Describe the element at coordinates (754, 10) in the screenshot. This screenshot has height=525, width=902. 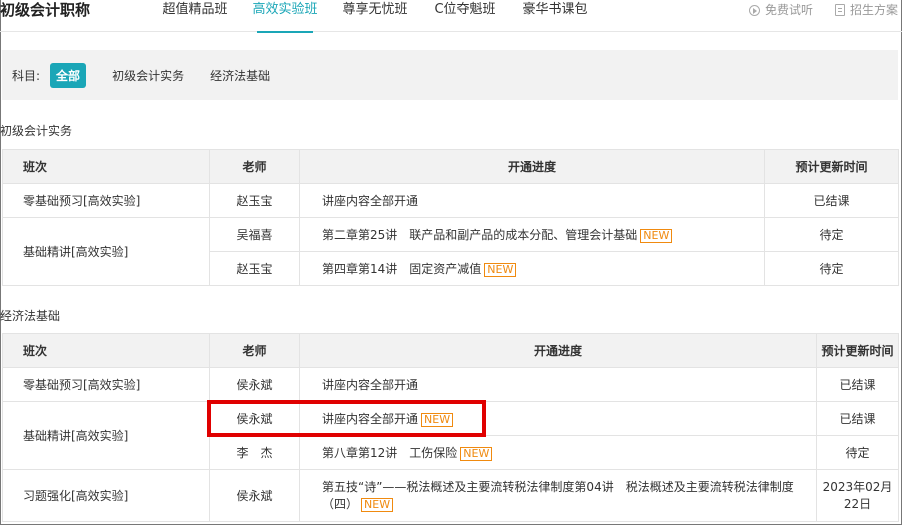
I see `play-icon` at that location.